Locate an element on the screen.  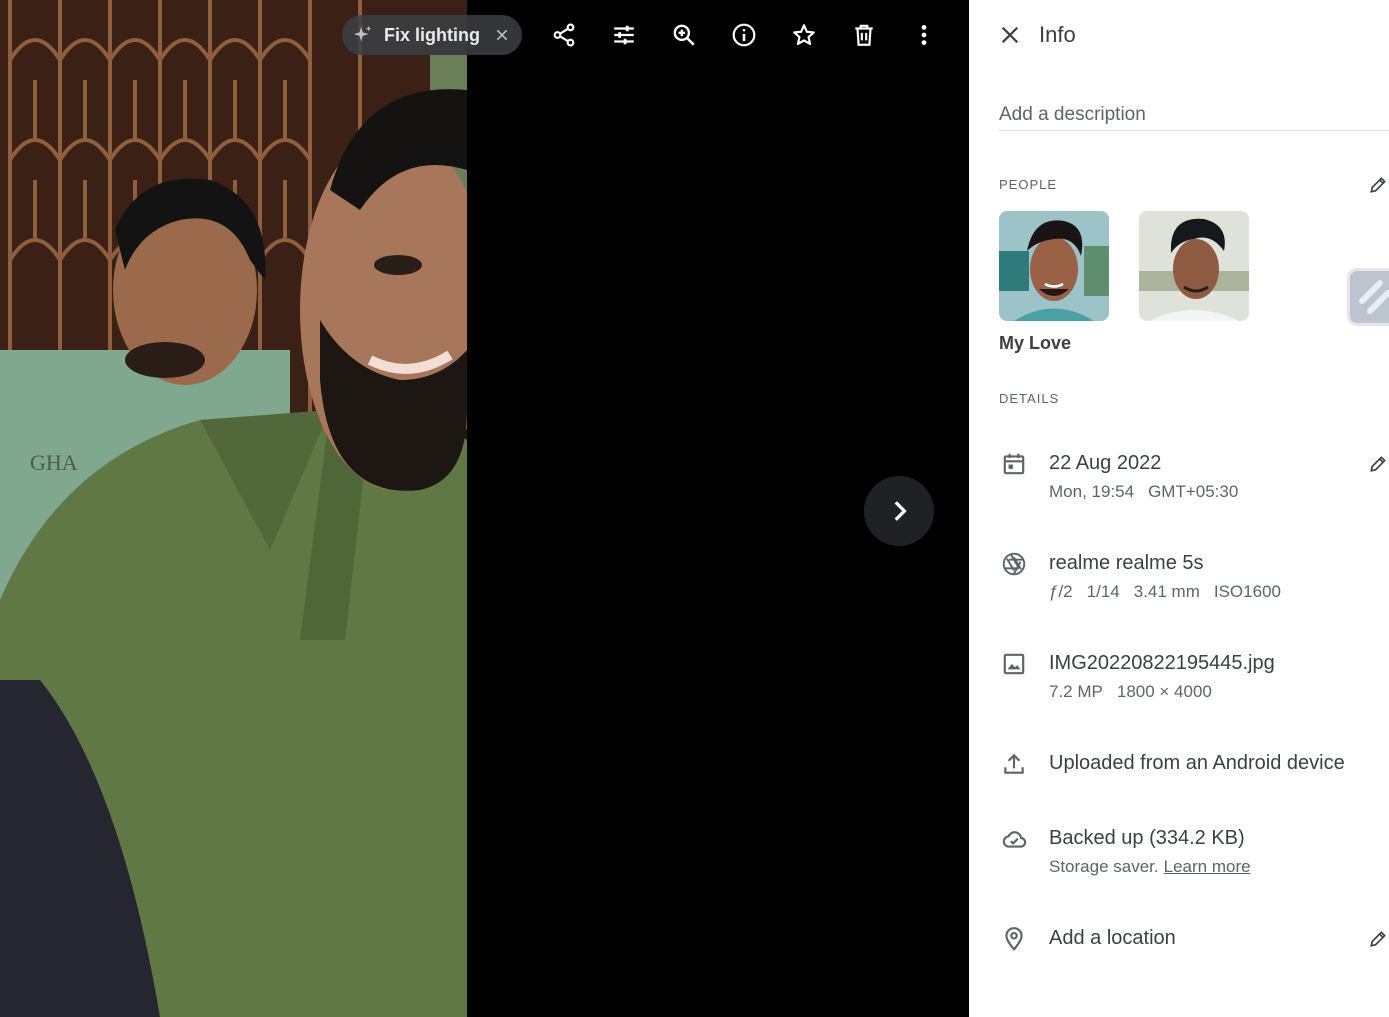
camera-row: realme realme 5s ƒ/2 1/14 3.41 mm ISO1600 is located at coordinates (1194, 579).